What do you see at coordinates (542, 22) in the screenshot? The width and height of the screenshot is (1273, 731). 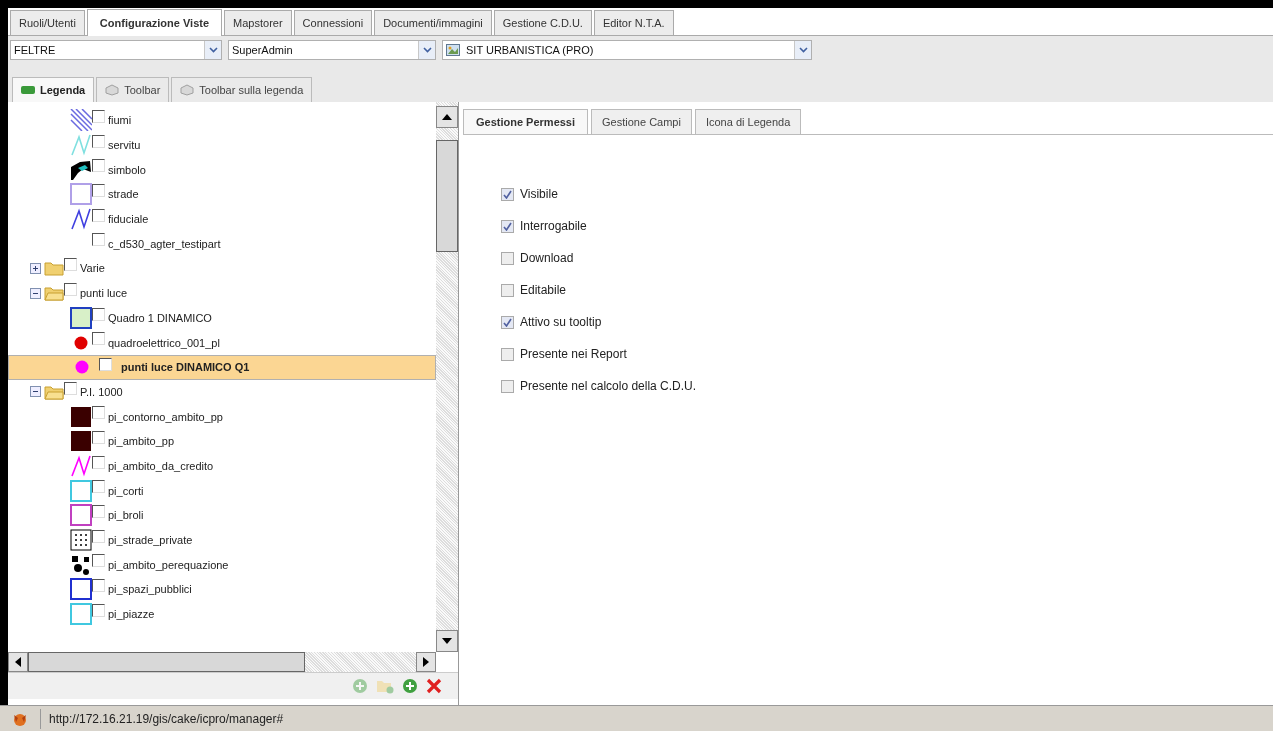 I see `tab: Gestione C.D.U.` at bounding box center [542, 22].